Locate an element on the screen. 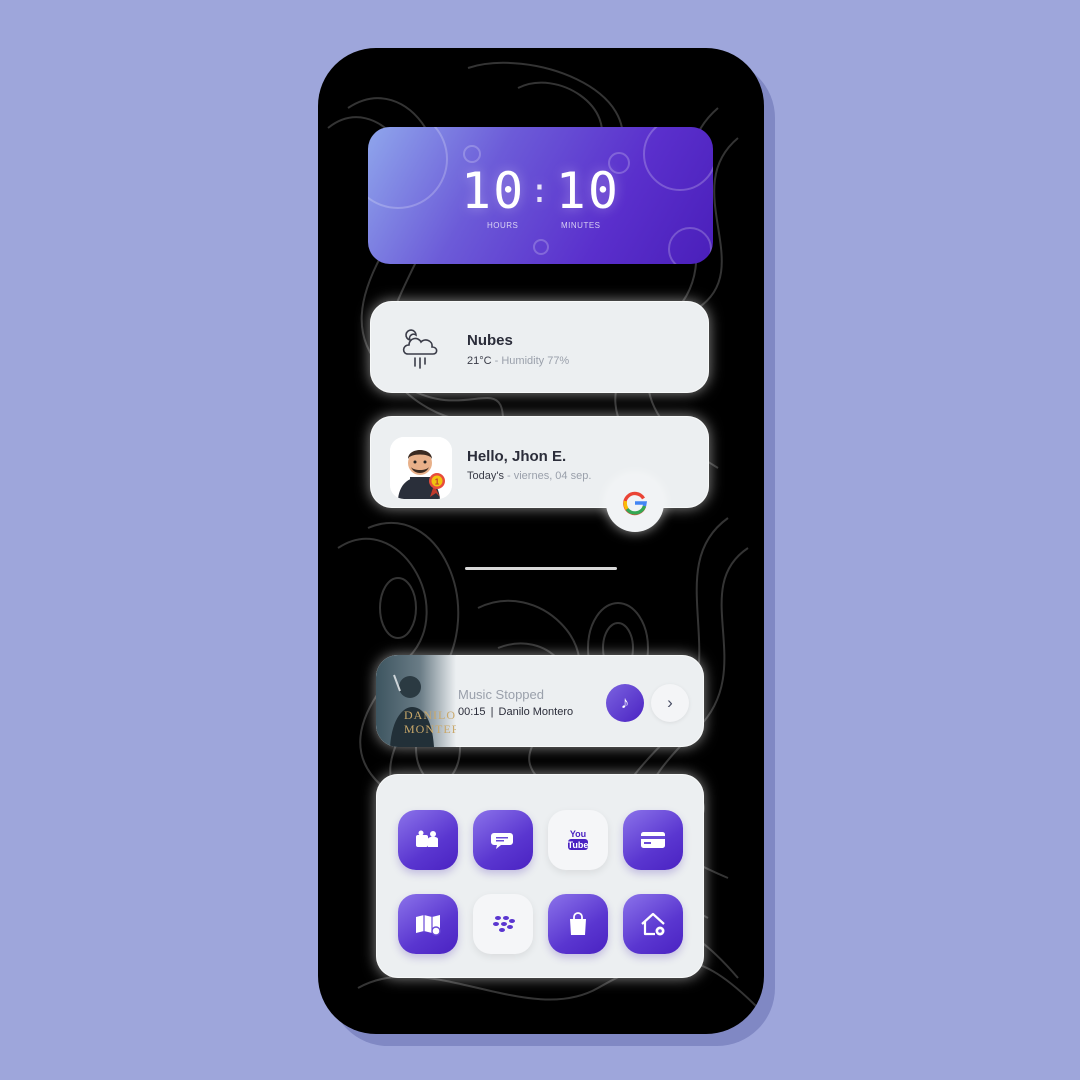 The height and width of the screenshot is (1080, 1080). app-store is located at coordinates (578, 924).